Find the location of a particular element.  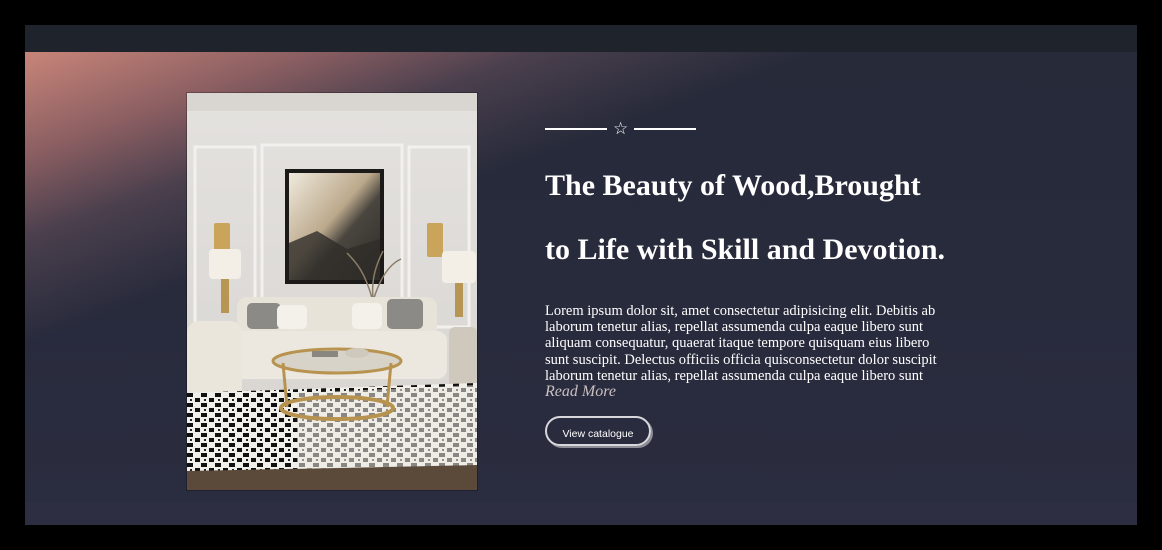

divider-line-left is located at coordinates (576, 129).